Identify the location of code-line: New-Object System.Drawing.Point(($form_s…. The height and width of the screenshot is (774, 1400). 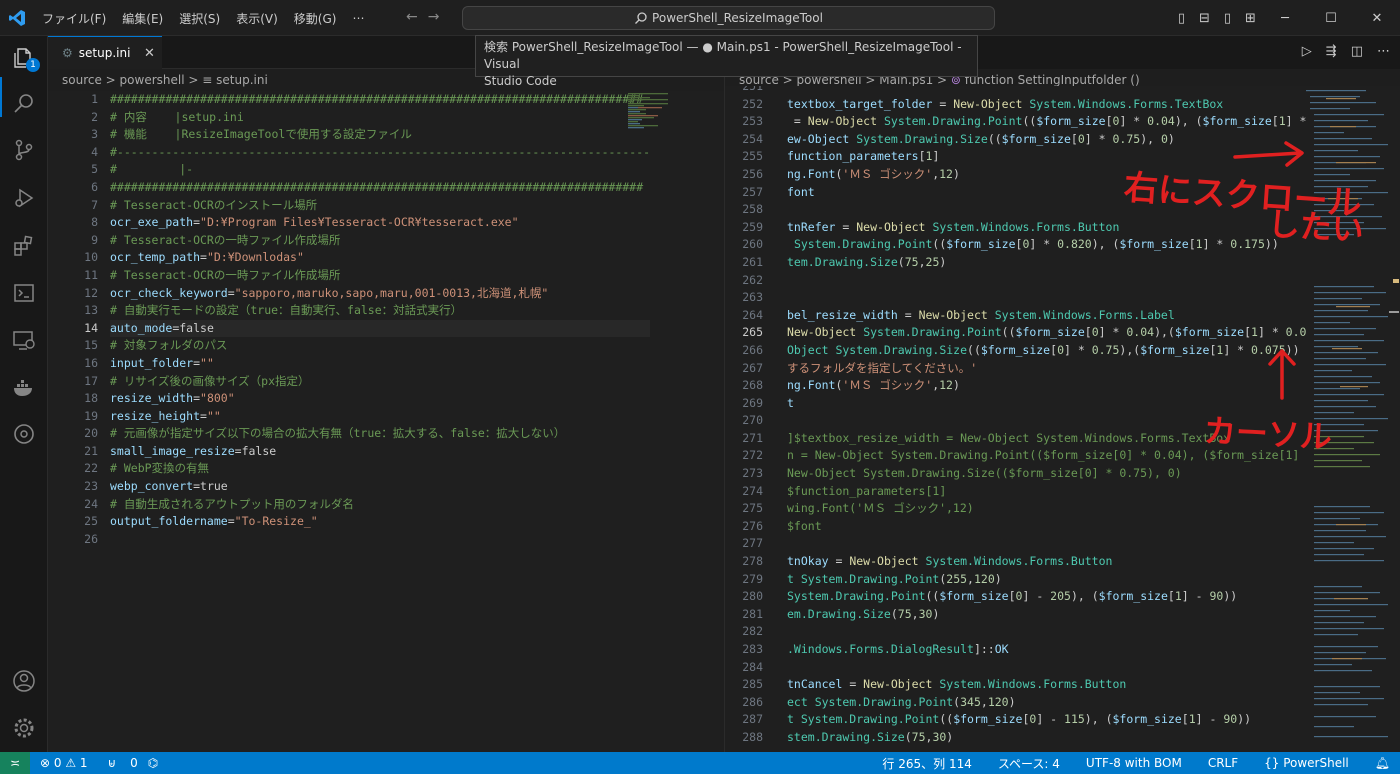
(1047, 333).